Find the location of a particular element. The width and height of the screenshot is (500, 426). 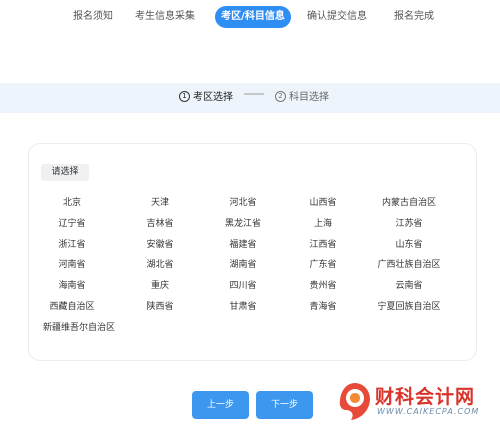

step-connector is located at coordinates (254, 94).